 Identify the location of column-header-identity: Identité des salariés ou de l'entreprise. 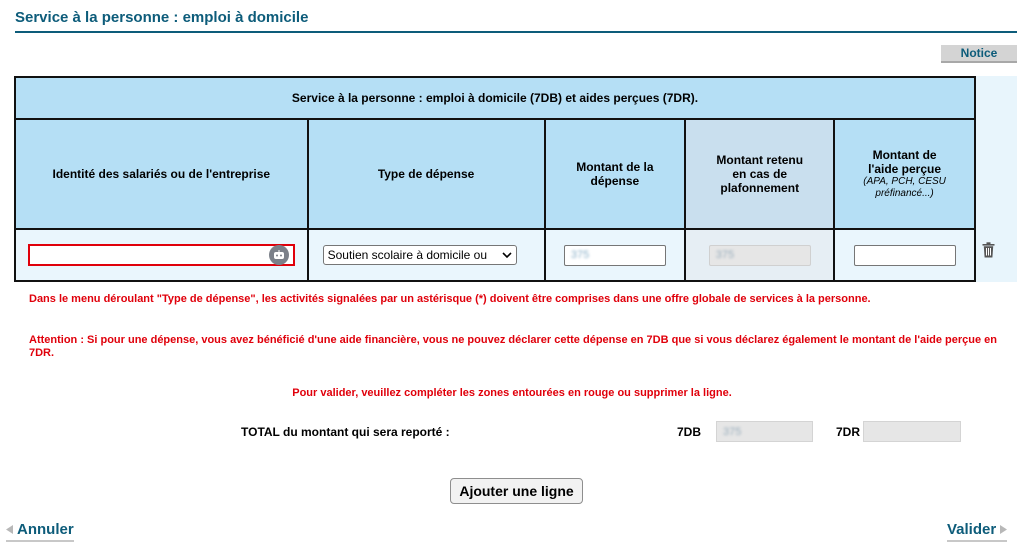
(161, 174).